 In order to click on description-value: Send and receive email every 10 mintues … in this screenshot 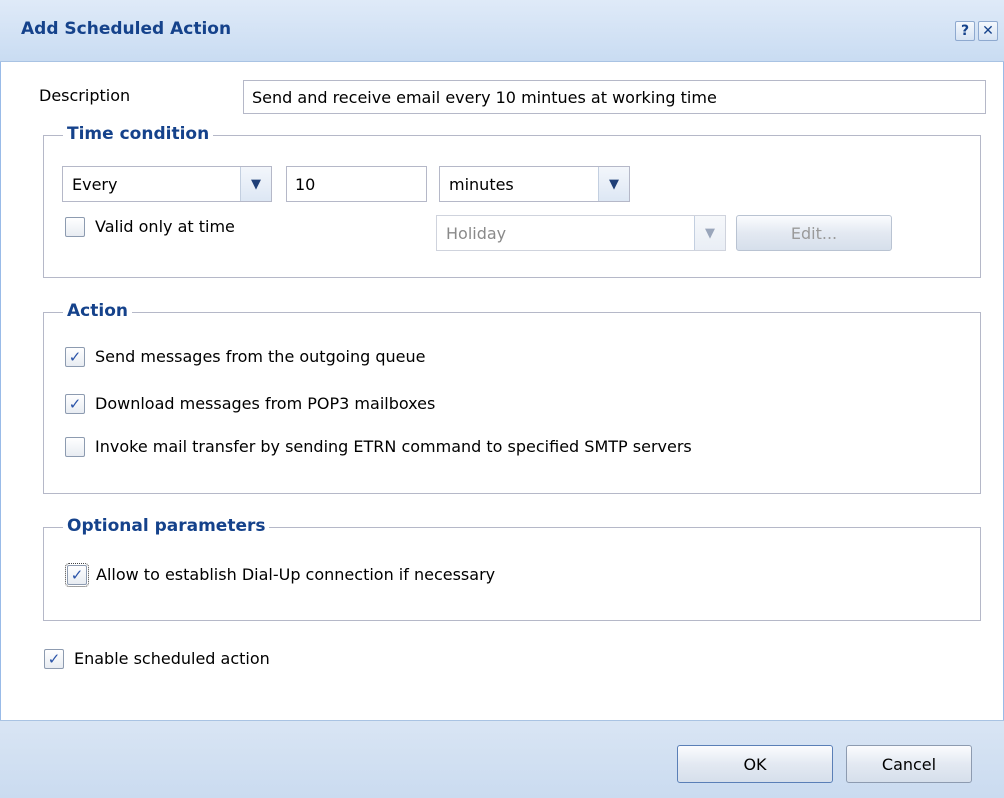, I will do `click(484, 97)`.